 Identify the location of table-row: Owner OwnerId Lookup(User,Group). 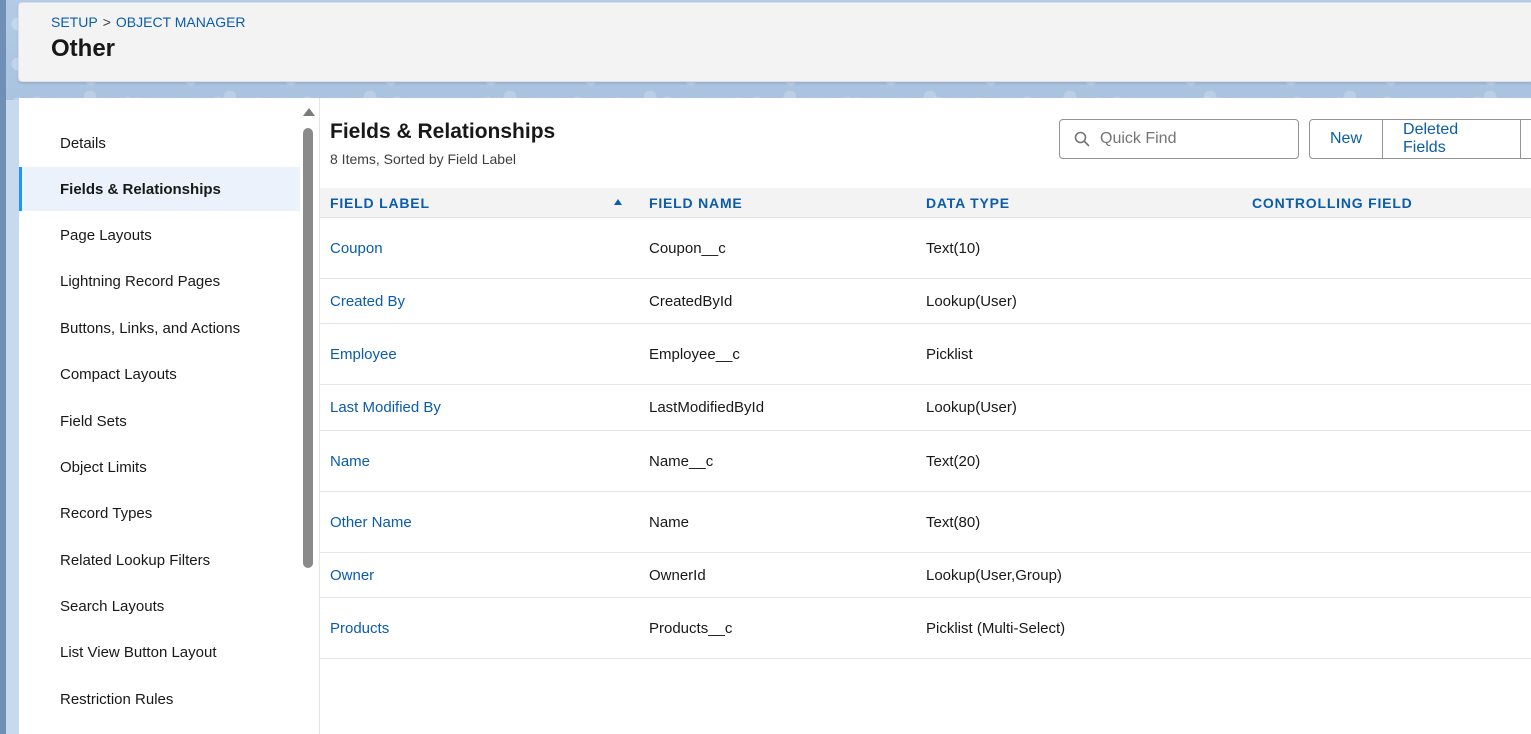
(925, 575).